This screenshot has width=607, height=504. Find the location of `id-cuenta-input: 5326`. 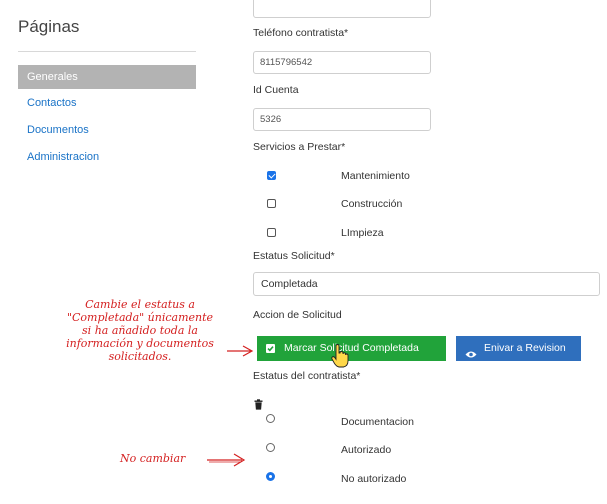

id-cuenta-input: 5326 is located at coordinates (342, 119).